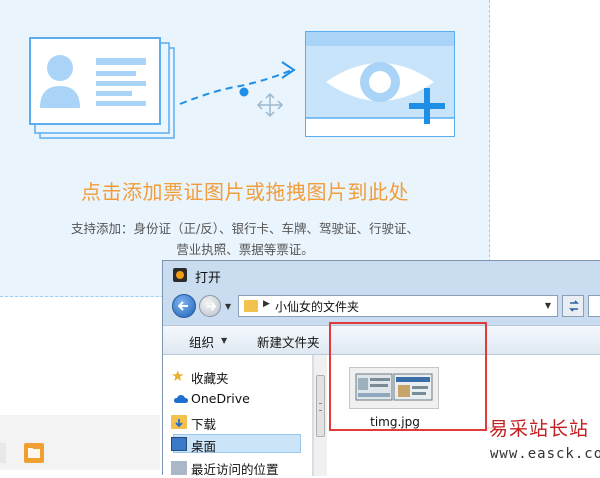 This screenshot has height=478, width=600. Describe the element at coordinates (3, 453) in the screenshot. I see `left-edge-control` at that location.